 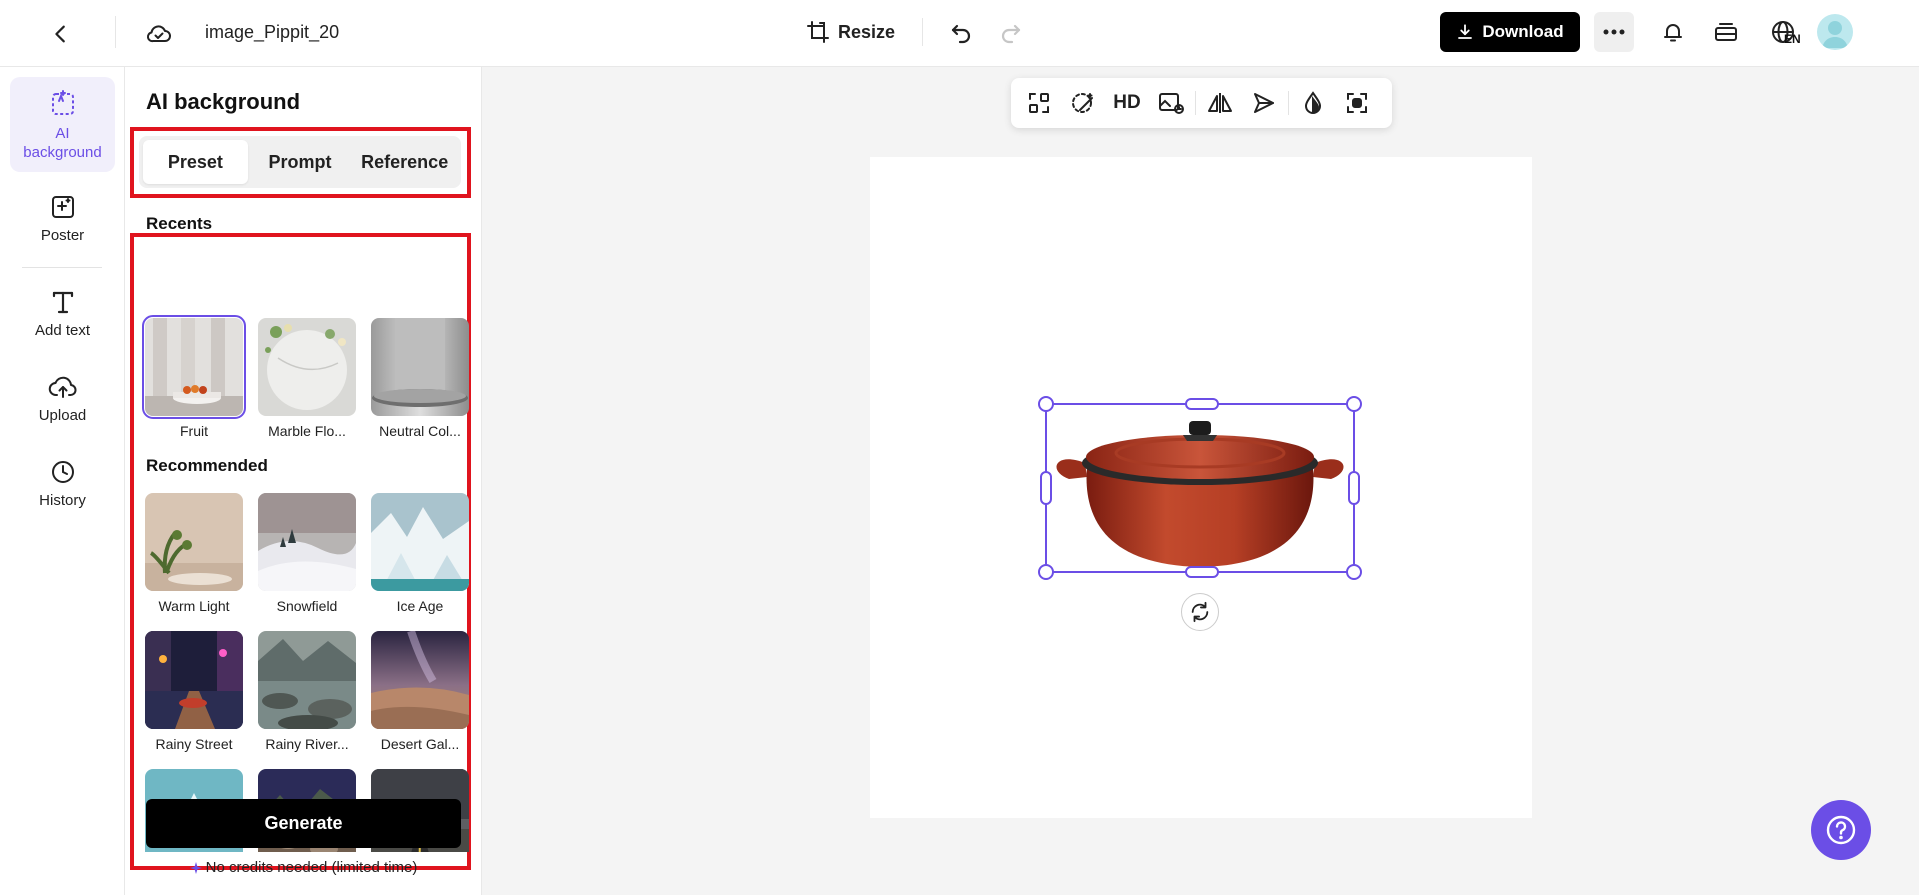 I want to click on layers-button, so click(x=1726, y=32).